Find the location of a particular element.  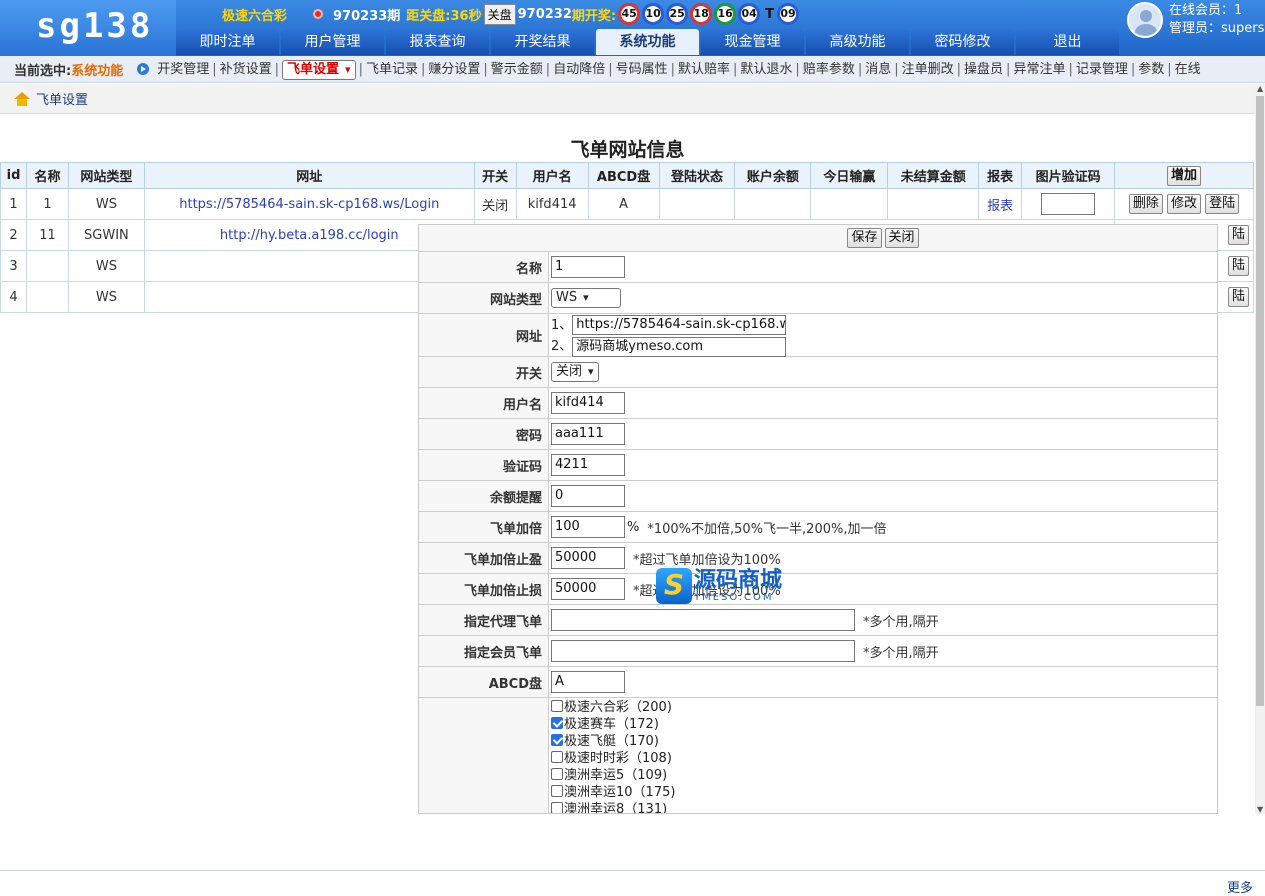

tab-draw-results: 开奖结果 is located at coordinates (542, 42).